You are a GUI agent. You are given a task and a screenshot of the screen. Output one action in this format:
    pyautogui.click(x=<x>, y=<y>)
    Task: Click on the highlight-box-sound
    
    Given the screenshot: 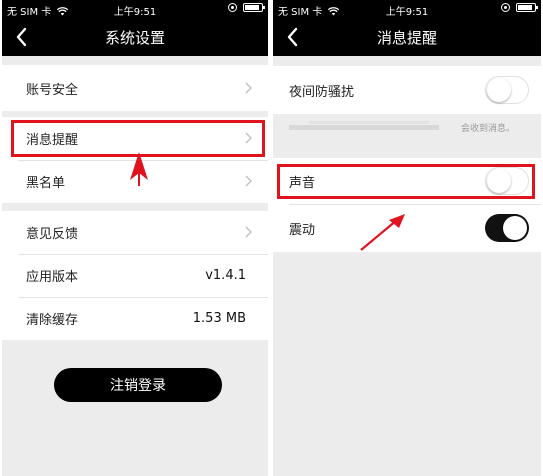 What is the action you would take?
    pyautogui.click(x=406, y=181)
    